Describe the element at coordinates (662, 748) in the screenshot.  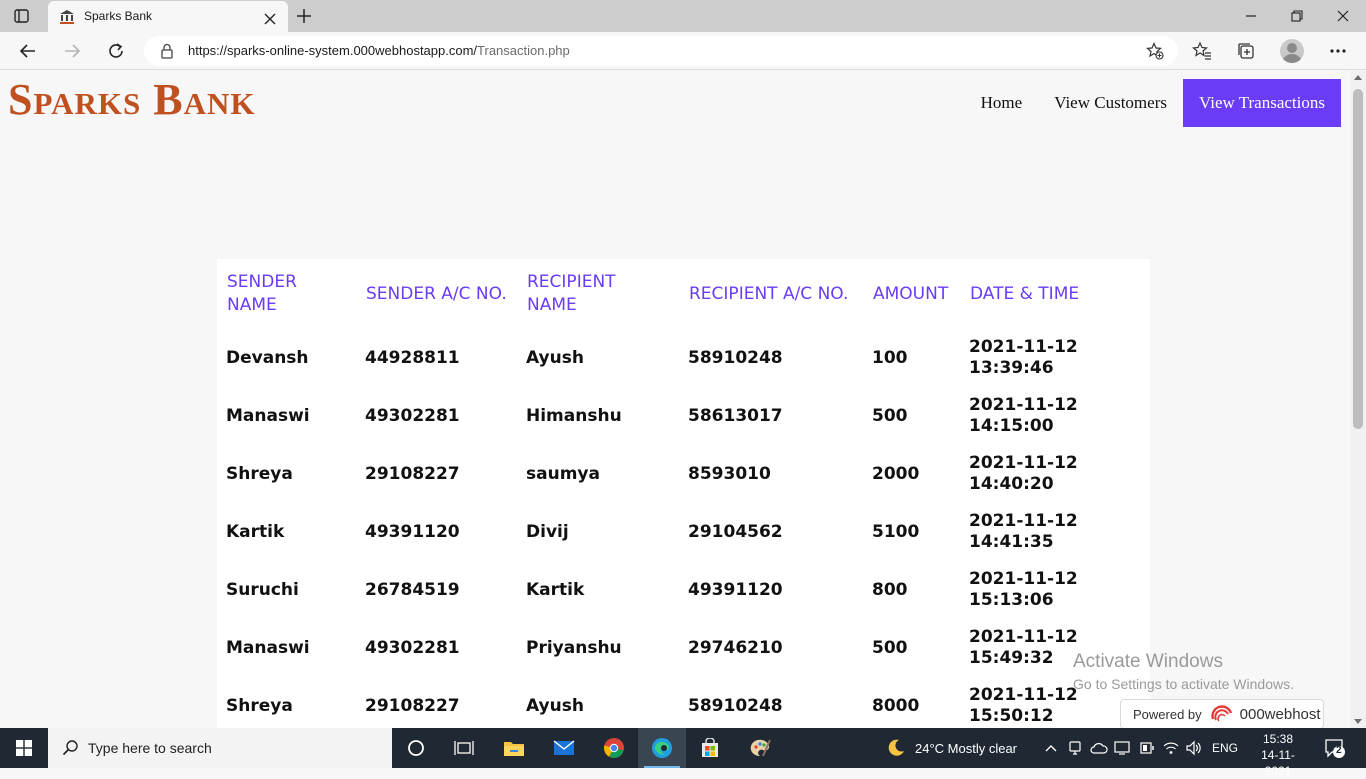
I see `edge-browser-icon` at that location.